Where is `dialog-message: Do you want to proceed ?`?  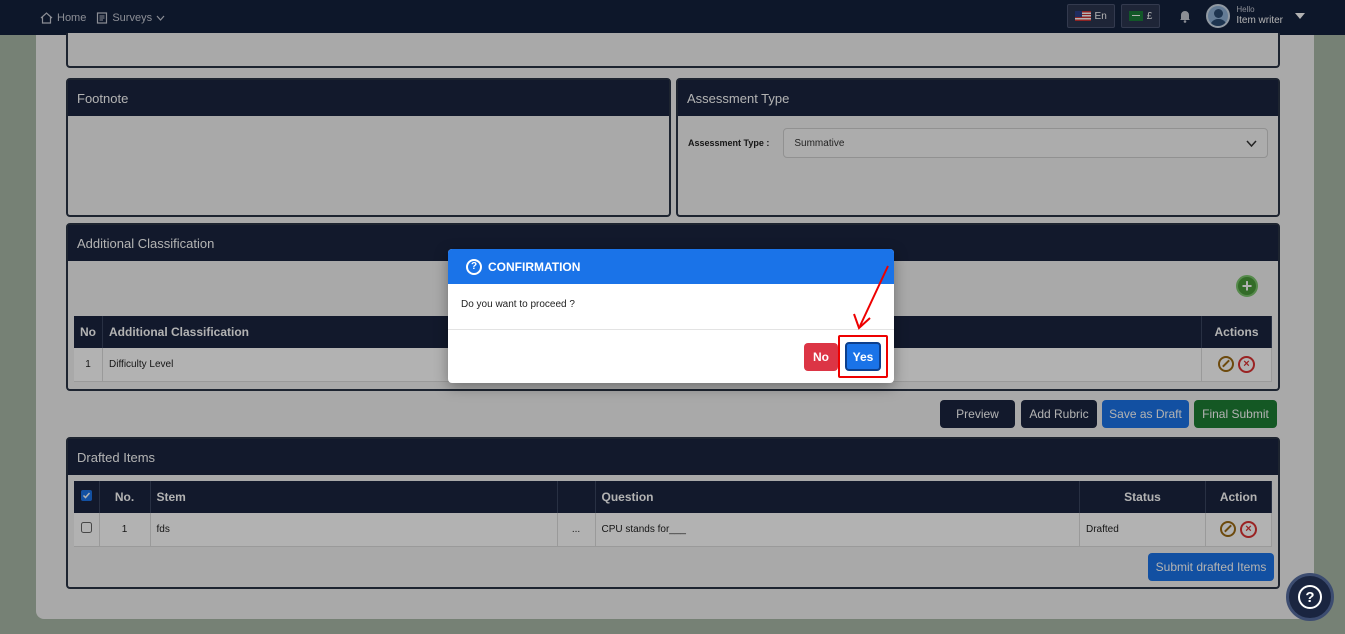
dialog-message: Do you want to proceed ? is located at coordinates (671, 307).